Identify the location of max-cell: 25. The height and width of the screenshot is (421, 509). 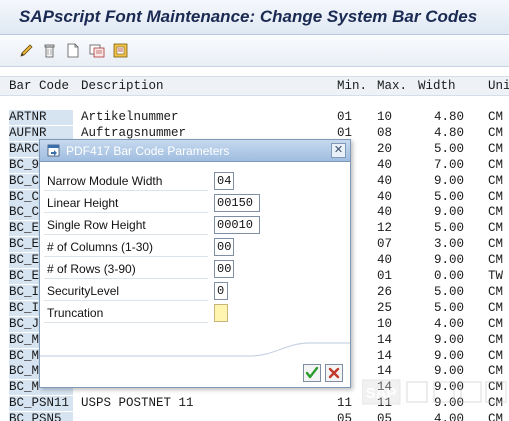
(385, 307).